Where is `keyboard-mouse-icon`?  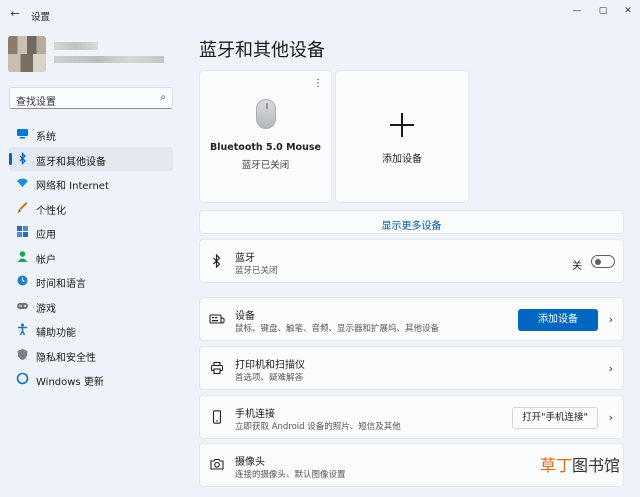 keyboard-mouse-icon is located at coordinates (217, 320).